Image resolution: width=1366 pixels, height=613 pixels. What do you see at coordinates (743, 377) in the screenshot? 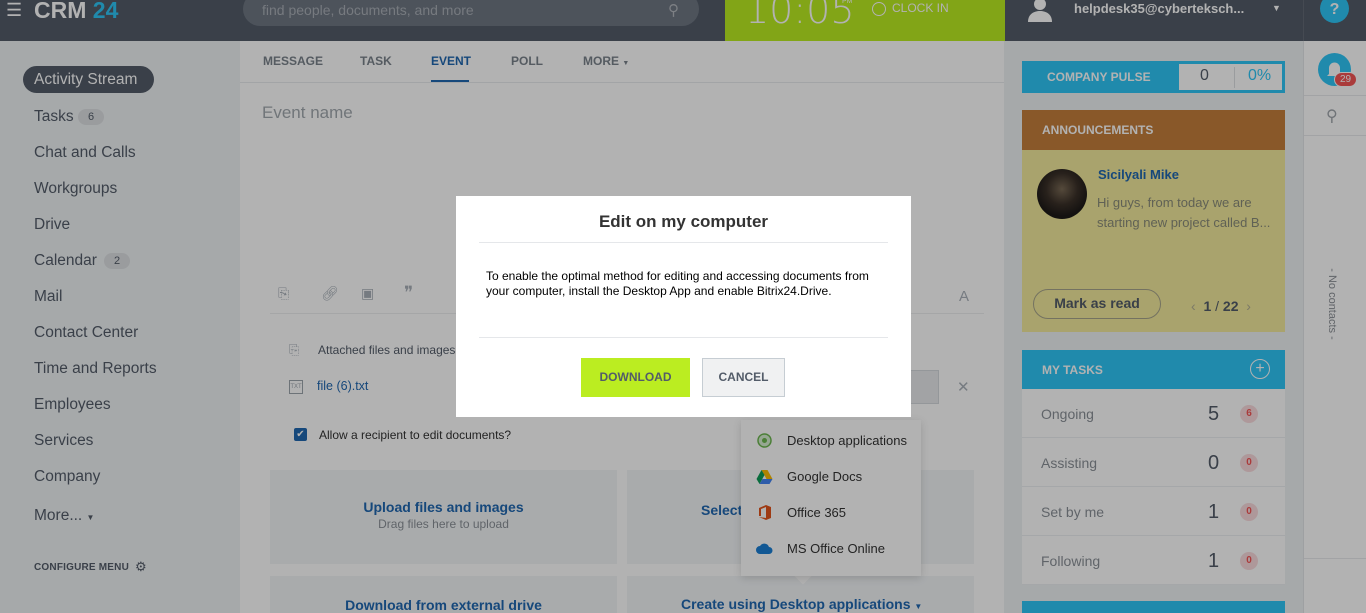
I see `cancel-button: CANCEL` at bounding box center [743, 377].